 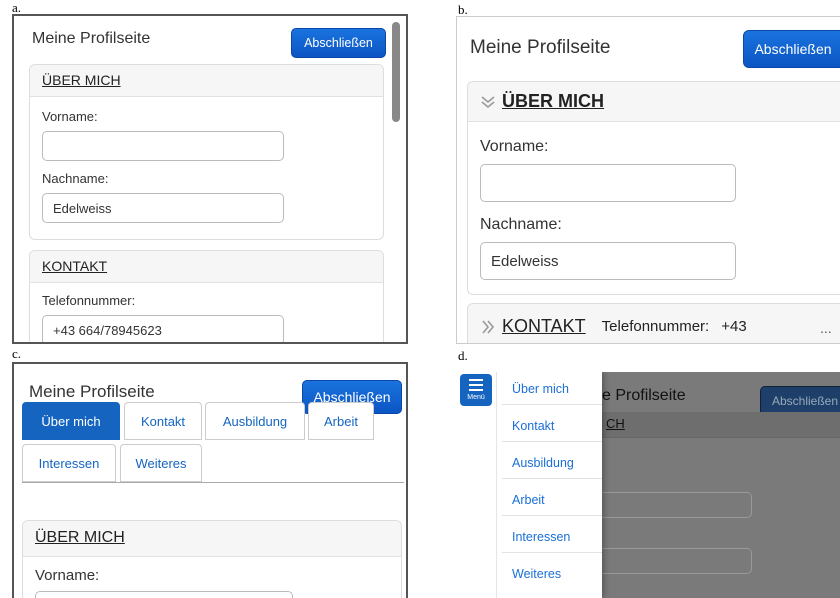 What do you see at coordinates (734, 326) in the screenshot?
I see `phone-value-truncated: +43` at bounding box center [734, 326].